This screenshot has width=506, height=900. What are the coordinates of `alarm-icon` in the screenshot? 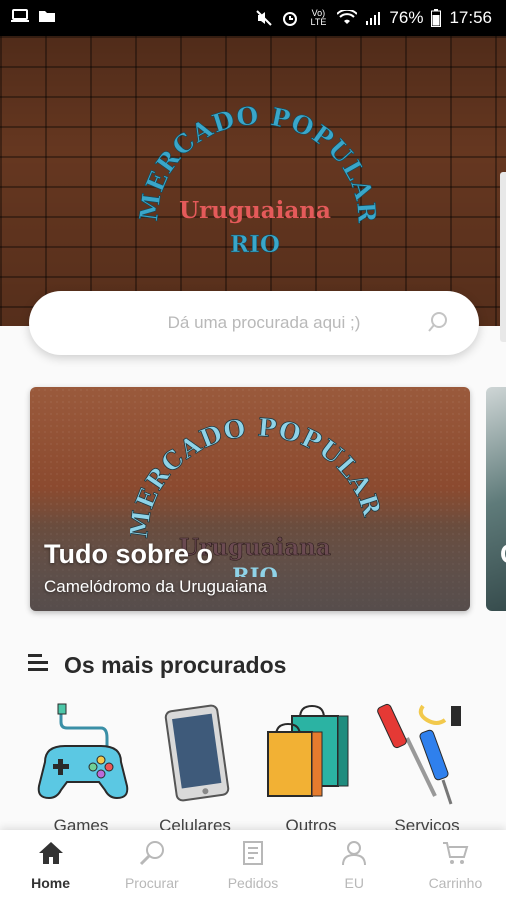 It's located at (290, 18).